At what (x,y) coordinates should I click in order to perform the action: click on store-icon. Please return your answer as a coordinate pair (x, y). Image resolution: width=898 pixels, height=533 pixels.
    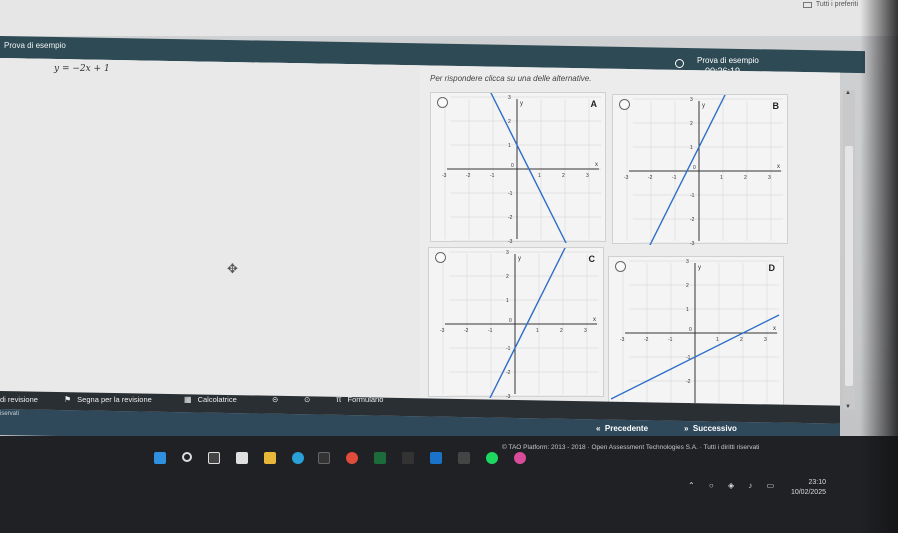
    Looking at the image, I should click on (324, 458).